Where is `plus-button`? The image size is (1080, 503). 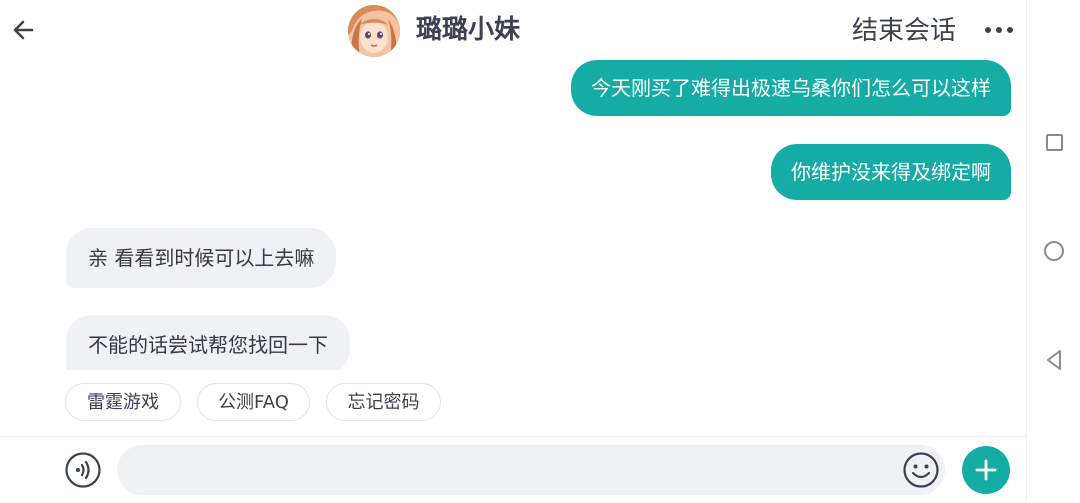 plus-button is located at coordinates (986, 470).